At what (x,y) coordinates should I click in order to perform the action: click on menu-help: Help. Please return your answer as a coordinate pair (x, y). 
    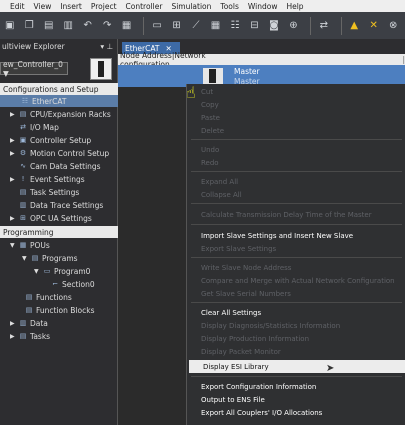
    Looking at the image, I should click on (294, 6).